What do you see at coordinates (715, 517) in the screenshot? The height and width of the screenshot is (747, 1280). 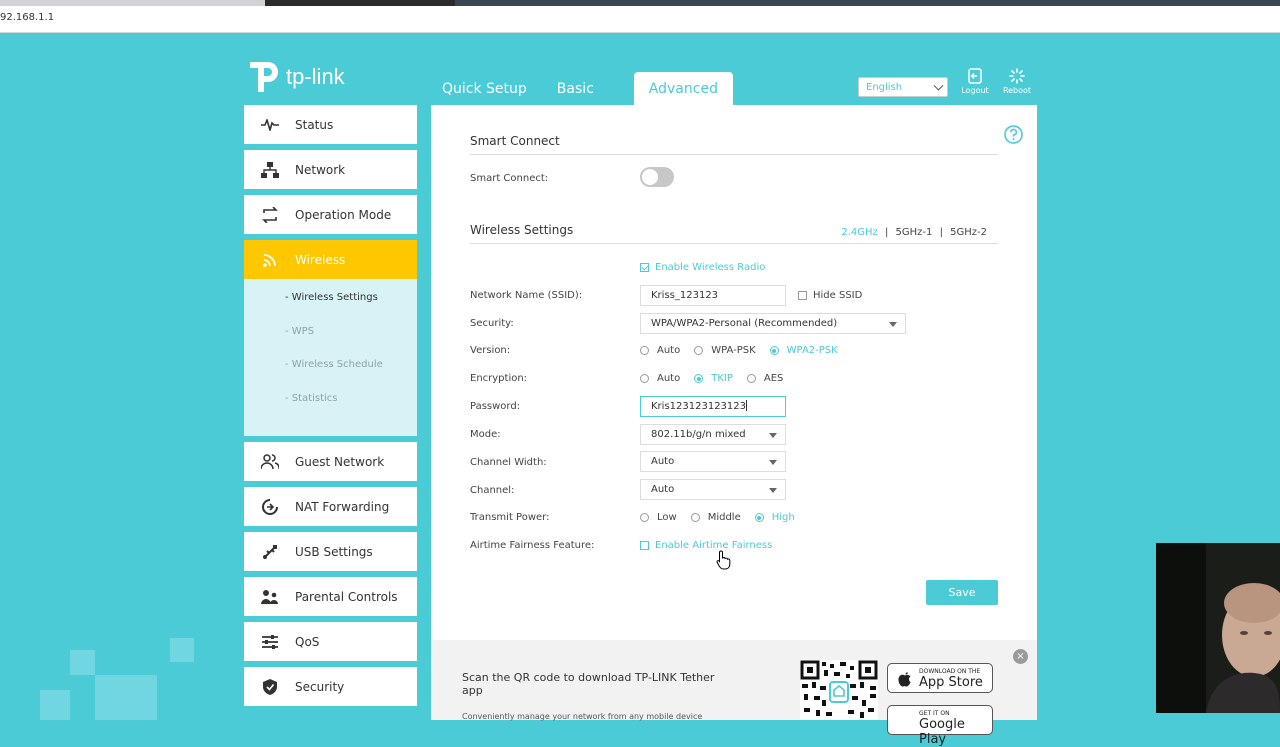 I see `power-middle: Middle` at bounding box center [715, 517].